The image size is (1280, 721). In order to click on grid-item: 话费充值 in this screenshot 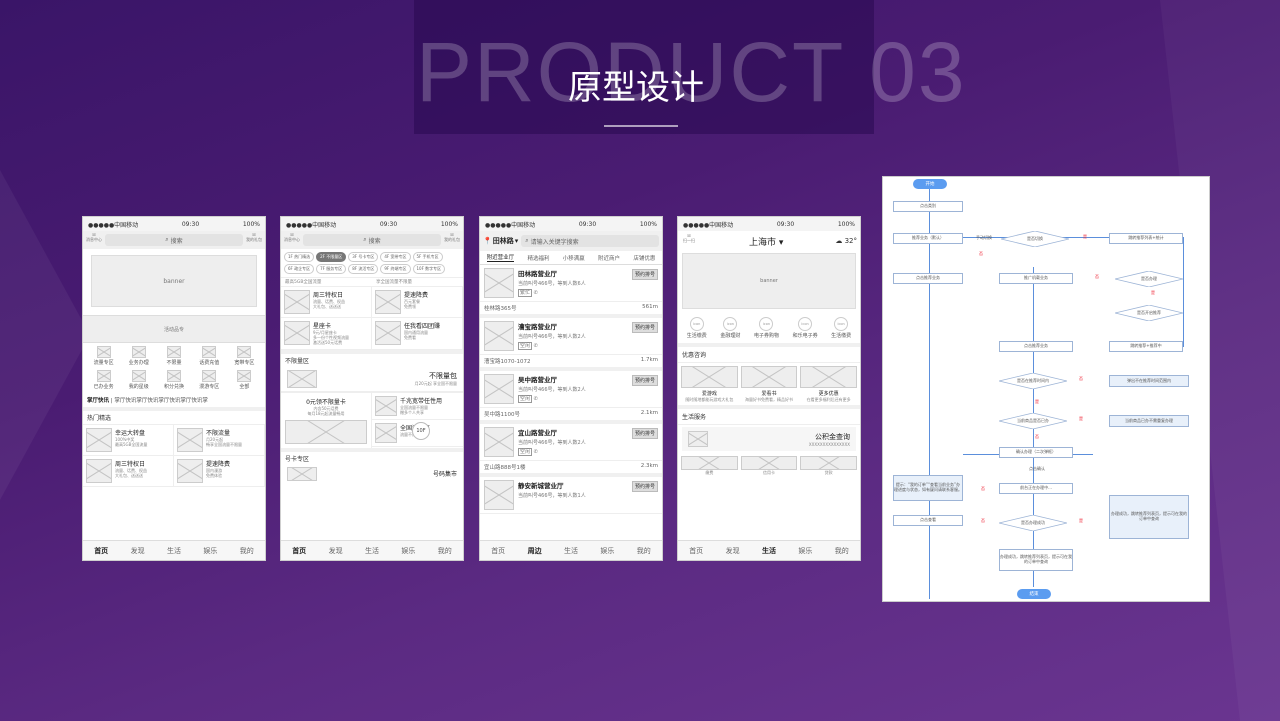, I will do `click(209, 356)`.